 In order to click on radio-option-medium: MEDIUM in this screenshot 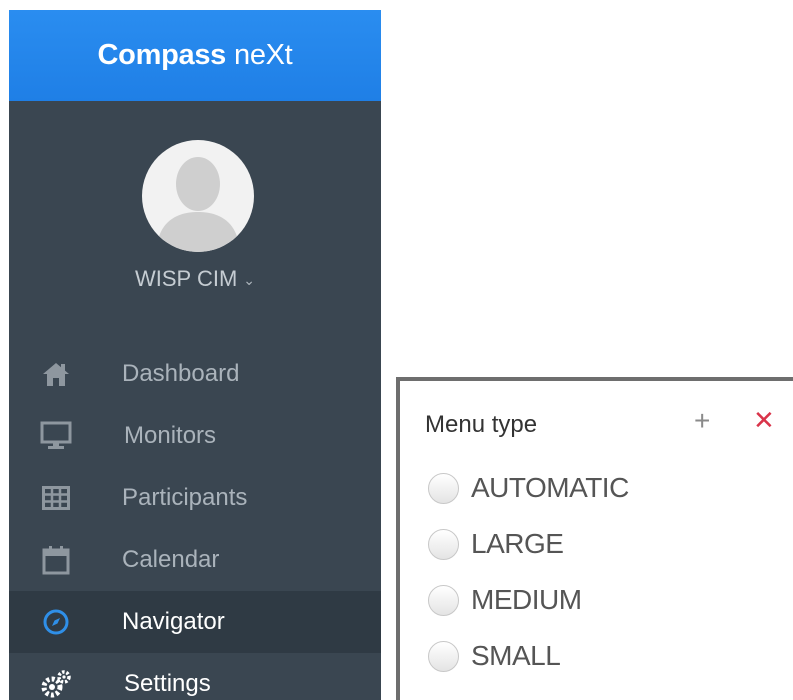, I will do `click(505, 600)`.